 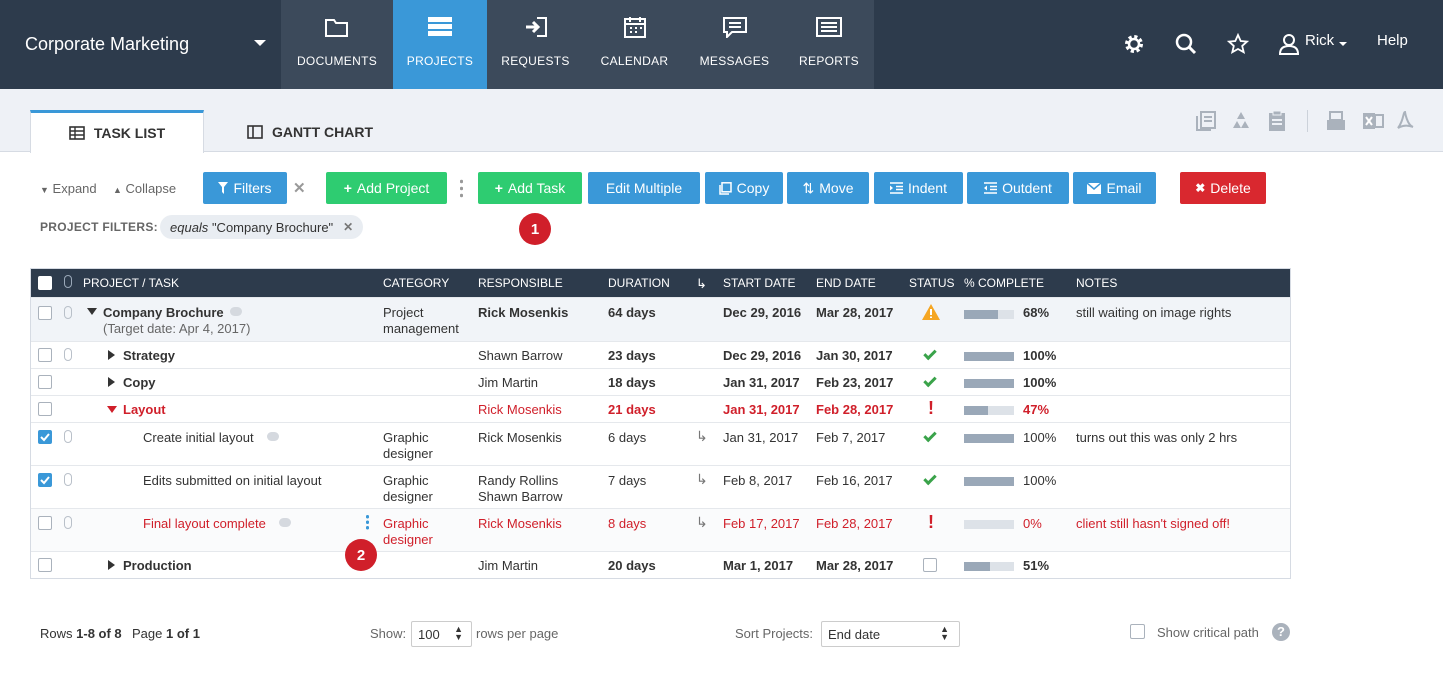 What do you see at coordinates (828, 188) in the screenshot?
I see `move-button: ⇅ Move` at bounding box center [828, 188].